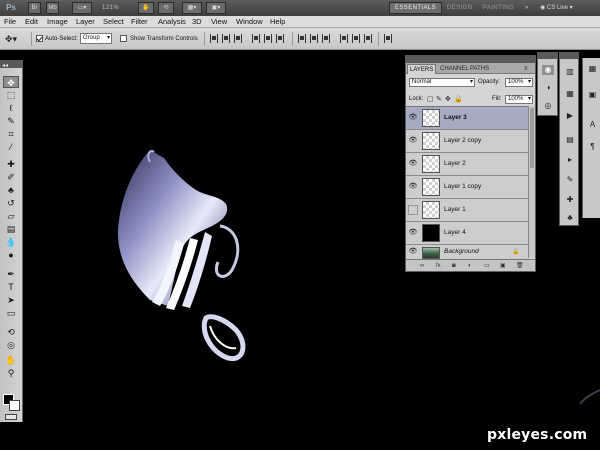 This screenshot has width=600, height=450. I want to click on brush-tool: ✐, so click(11, 177).